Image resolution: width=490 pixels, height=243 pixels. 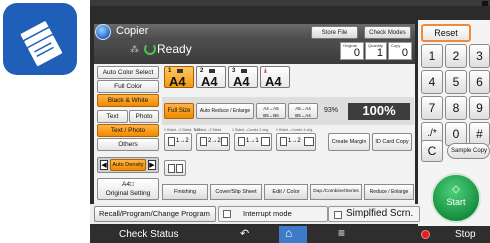 I want to click on exit-icon, so click(x=485, y=3).